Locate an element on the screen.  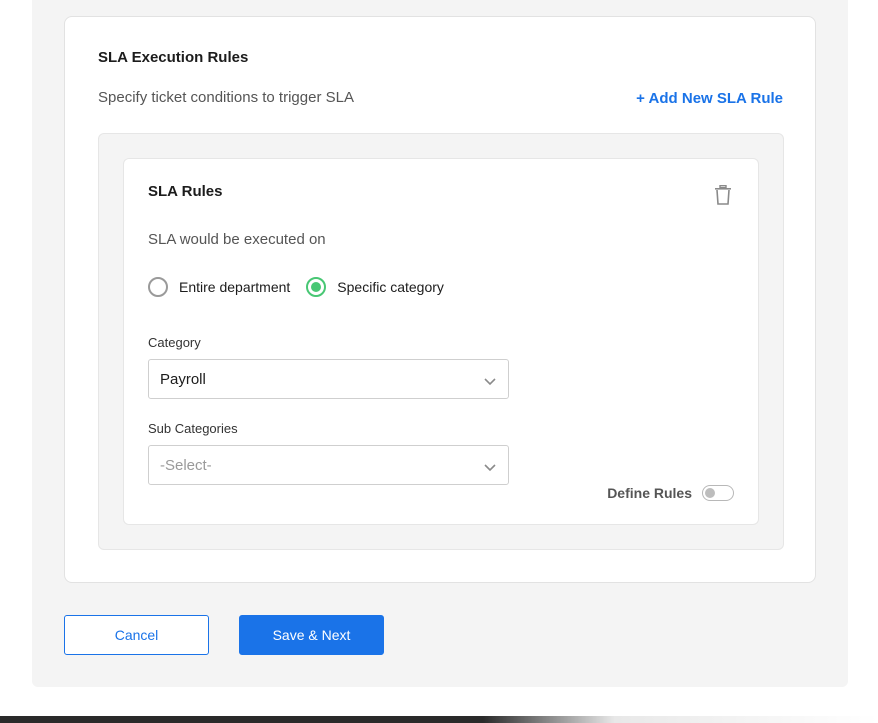
category-label: Category is located at coordinates (174, 342).